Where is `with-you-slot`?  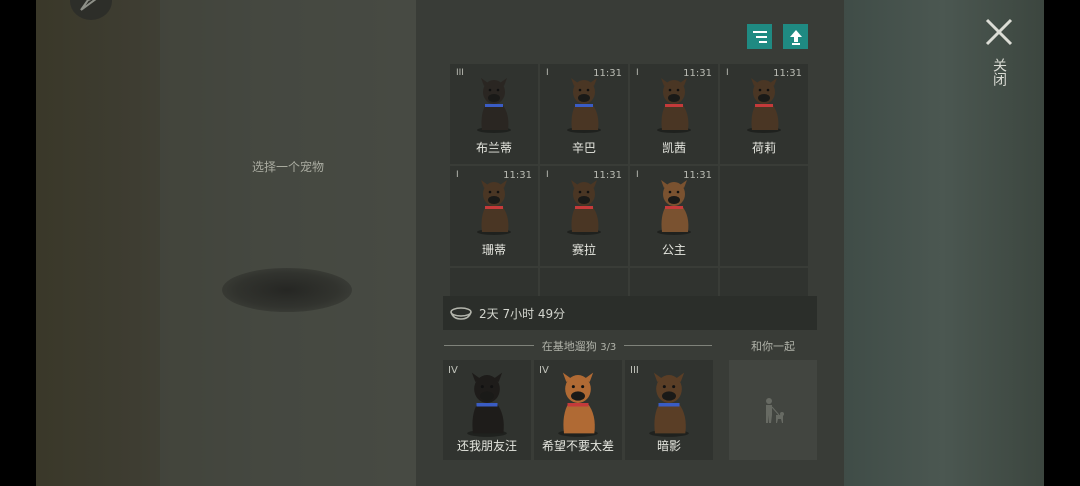
with-you-slot is located at coordinates (773, 410).